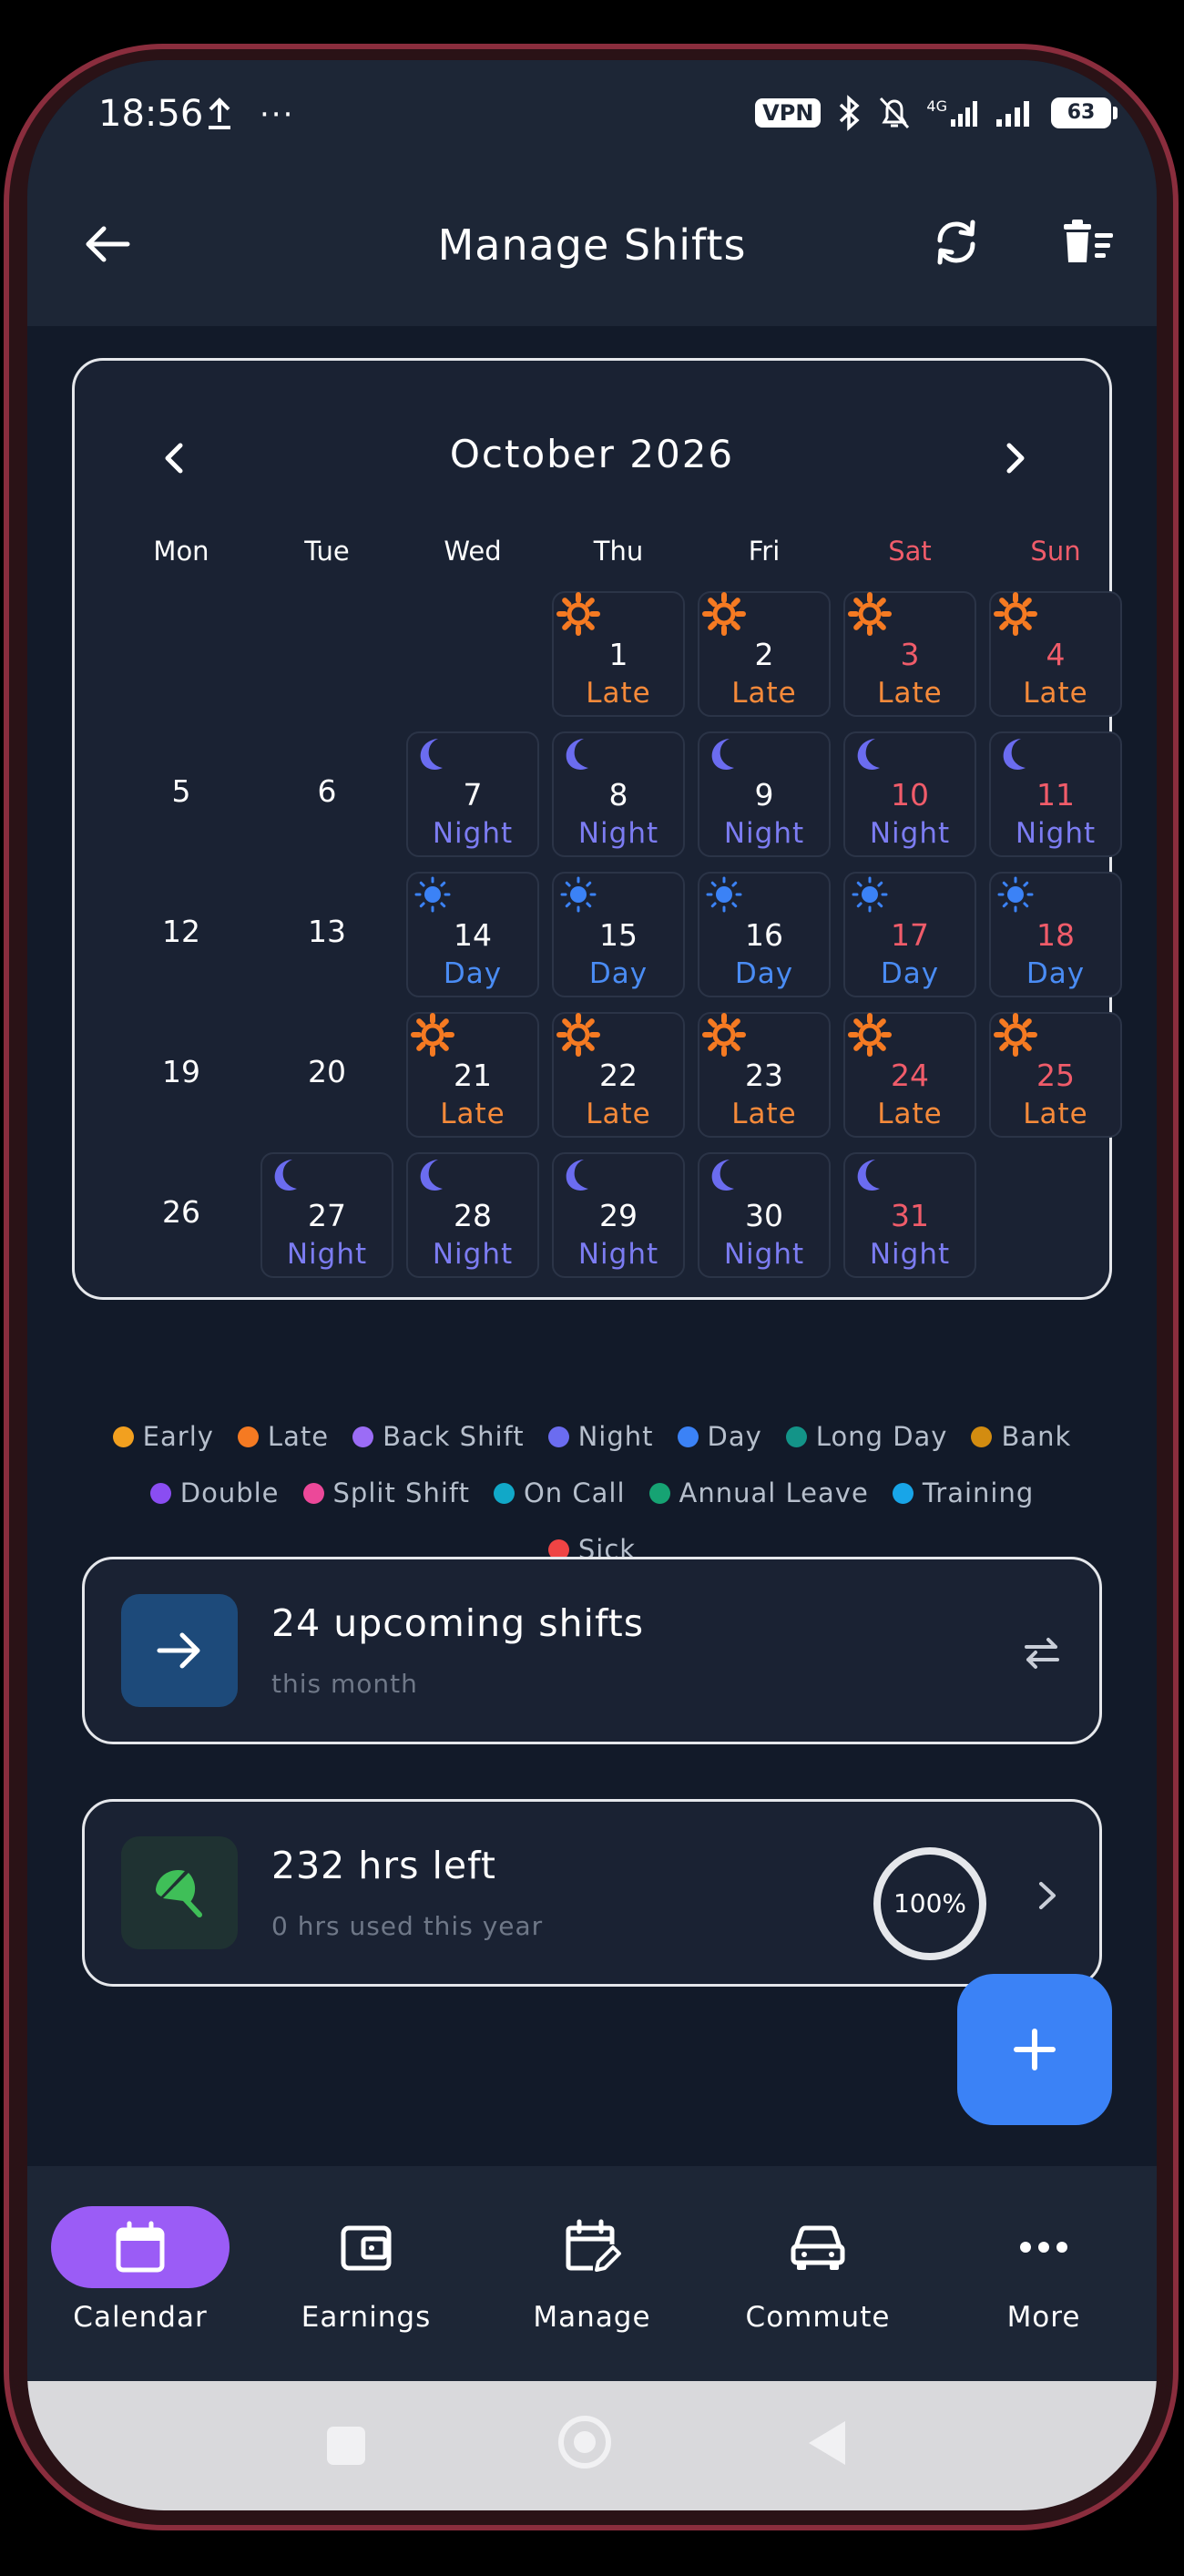 The height and width of the screenshot is (2576, 1184). Describe the element at coordinates (1049, 1895) in the screenshot. I see `chevron-right-icon` at that location.